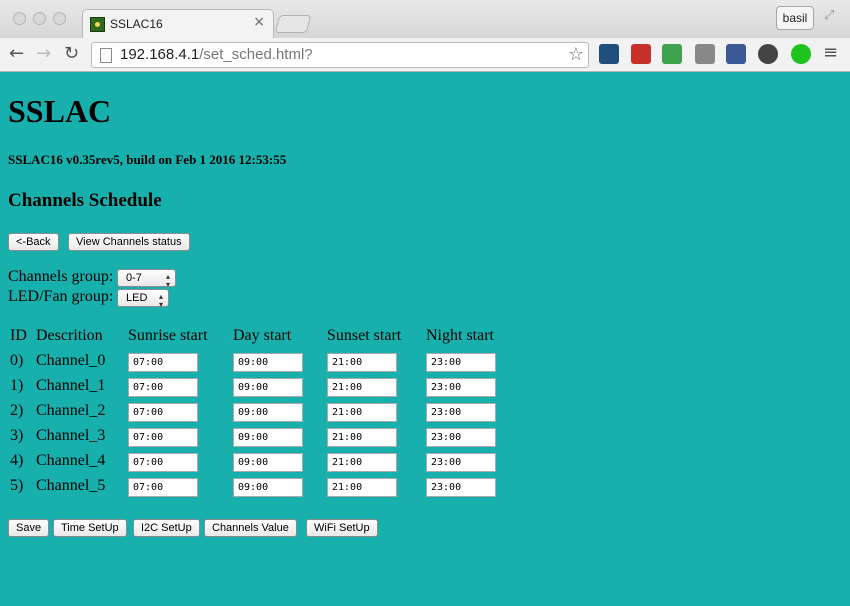  What do you see at coordinates (609, 54) in the screenshot?
I see `analytics-extension-icon` at bounding box center [609, 54].